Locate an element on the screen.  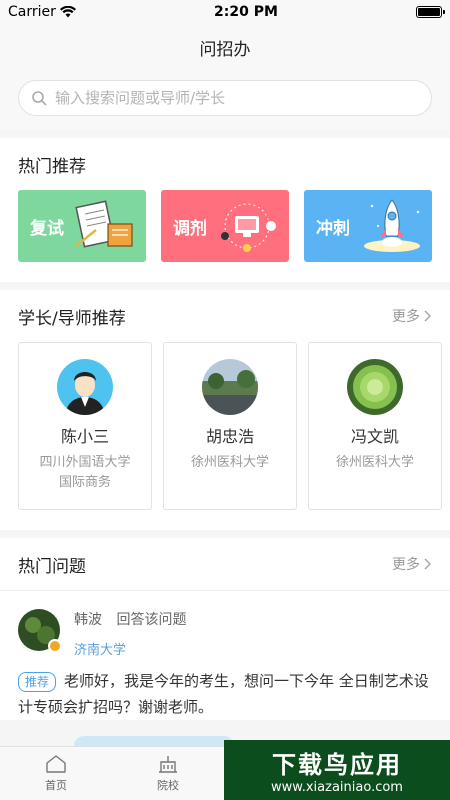
question-body: 推荐 老师好，我是今年的考生，想问一下今年 全日制艺术设计专硕会扩招吗？谢谢老师。 is located at coordinates (225, 694).